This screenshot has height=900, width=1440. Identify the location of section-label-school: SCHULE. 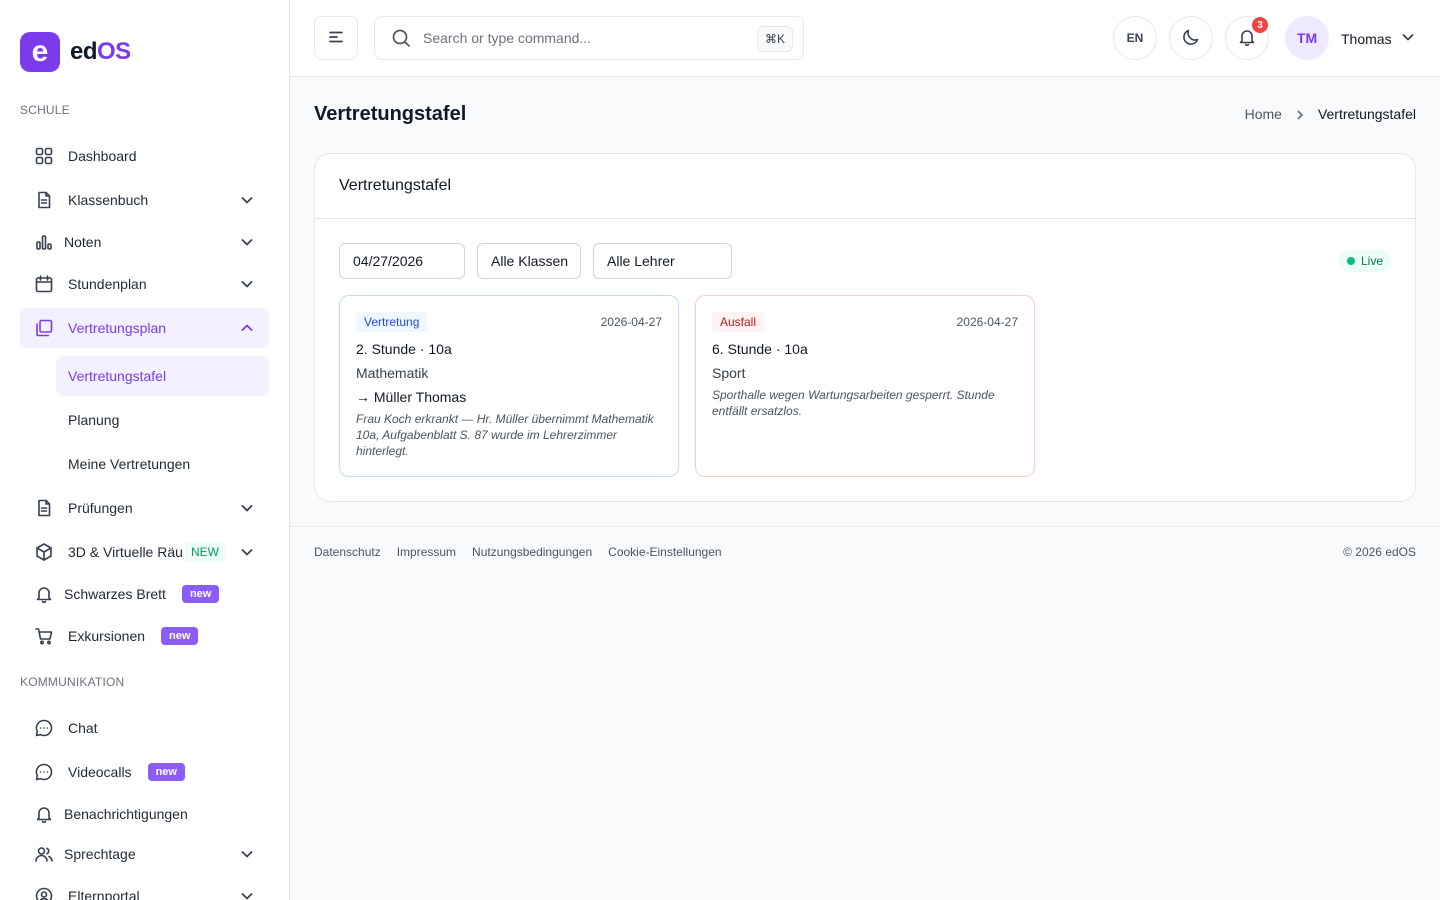
(45, 110).